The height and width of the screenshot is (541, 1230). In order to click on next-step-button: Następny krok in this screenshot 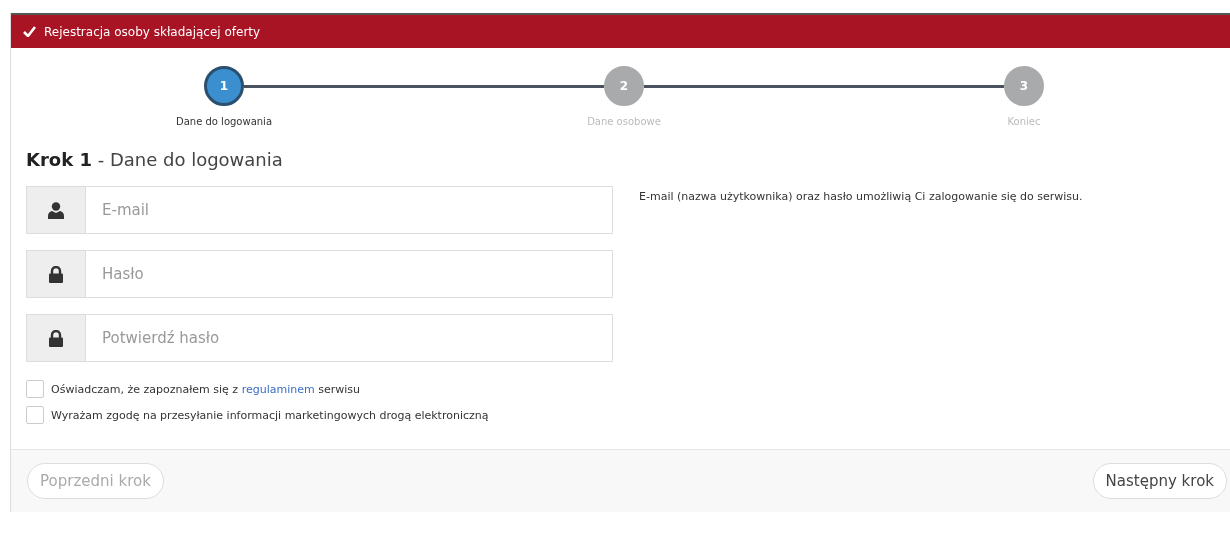, I will do `click(1159, 481)`.